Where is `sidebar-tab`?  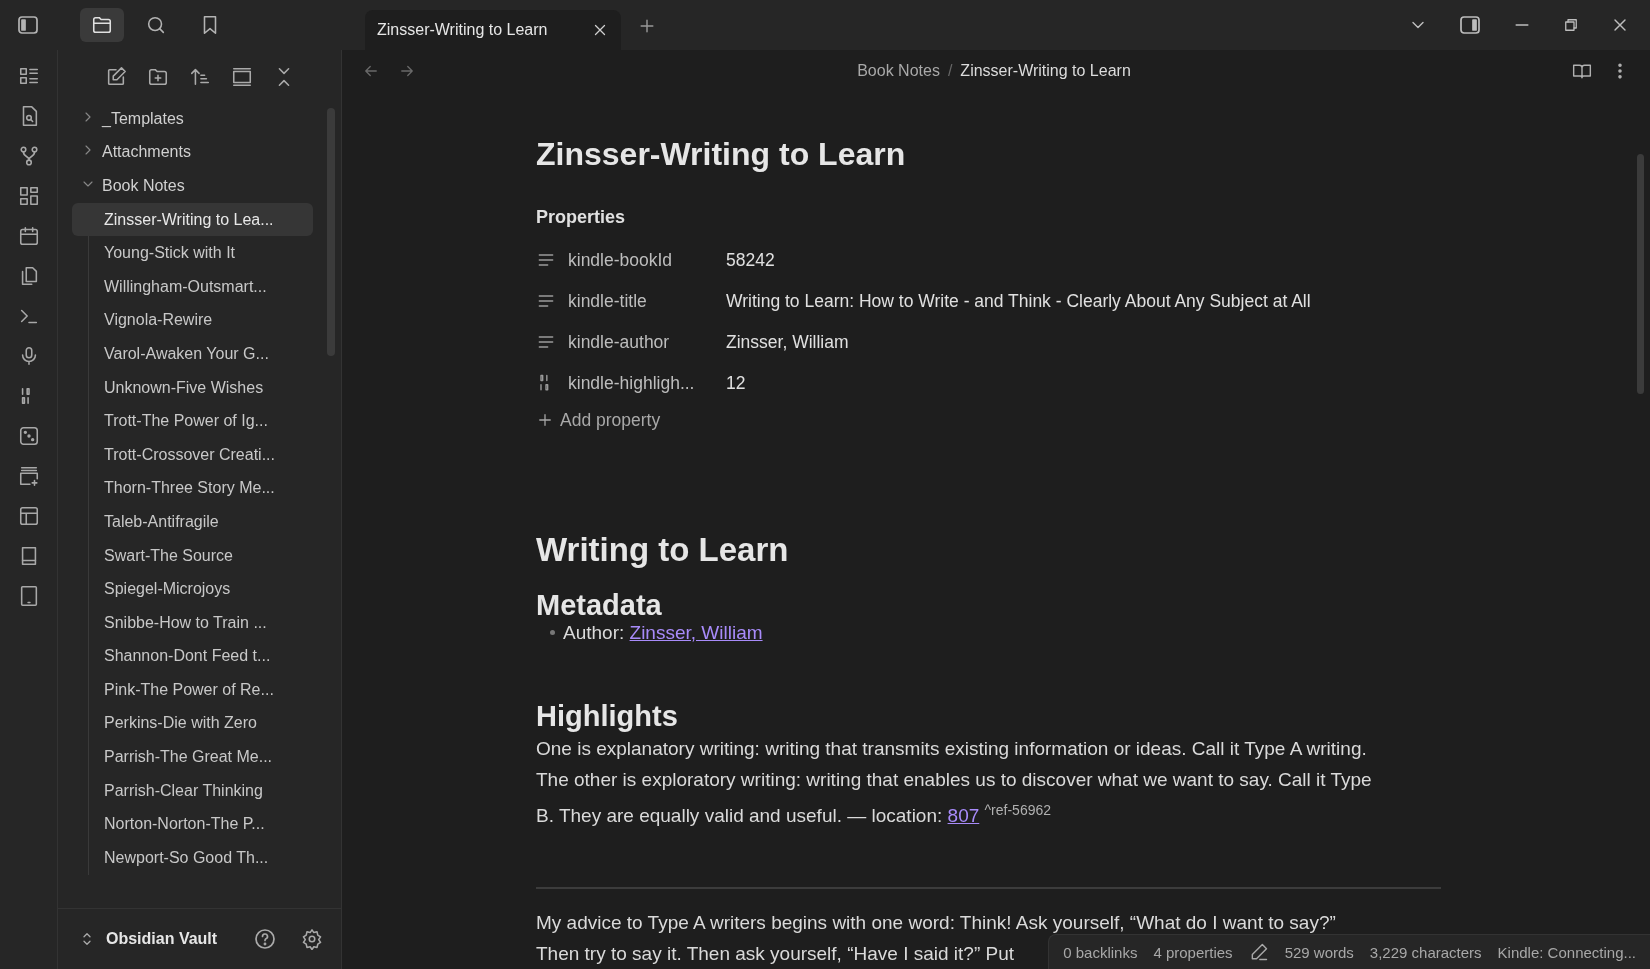 sidebar-tab is located at coordinates (102, 25).